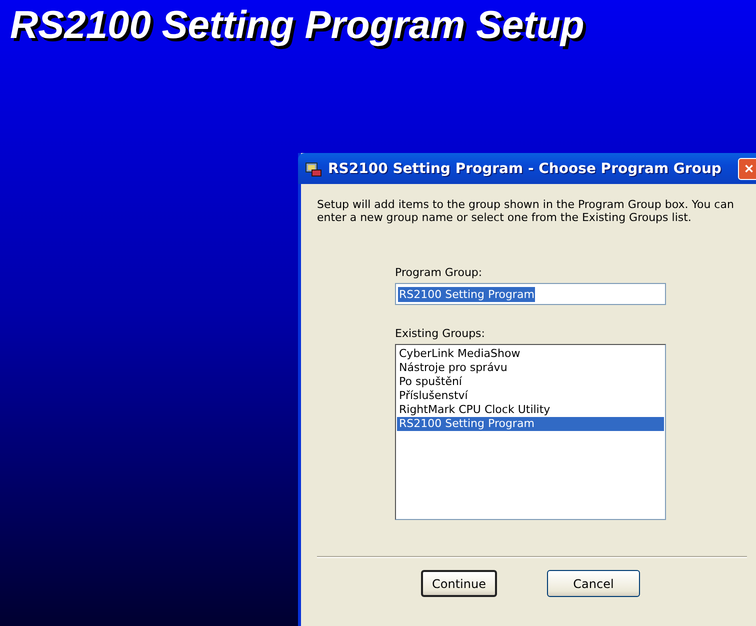  Describe the element at coordinates (313, 168) in the screenshot. I see `installer-icon` at that location.